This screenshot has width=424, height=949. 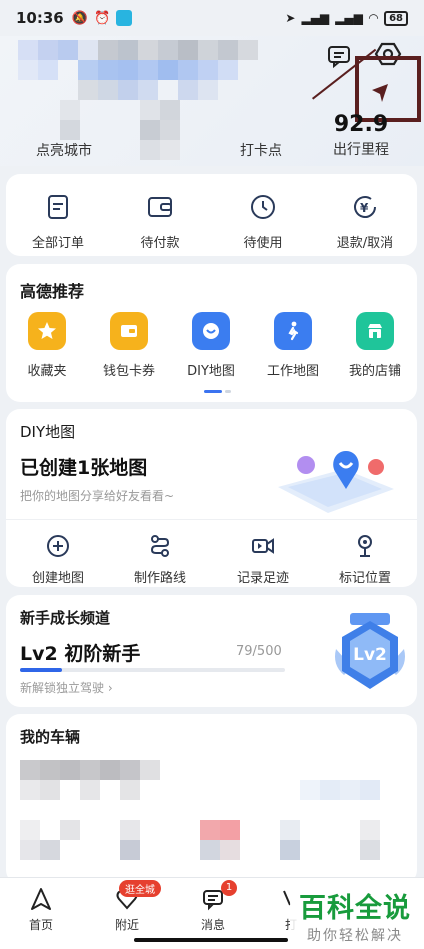 I want to click on signal-icon-2: ▂▄▆, so click(x=349, y=18).